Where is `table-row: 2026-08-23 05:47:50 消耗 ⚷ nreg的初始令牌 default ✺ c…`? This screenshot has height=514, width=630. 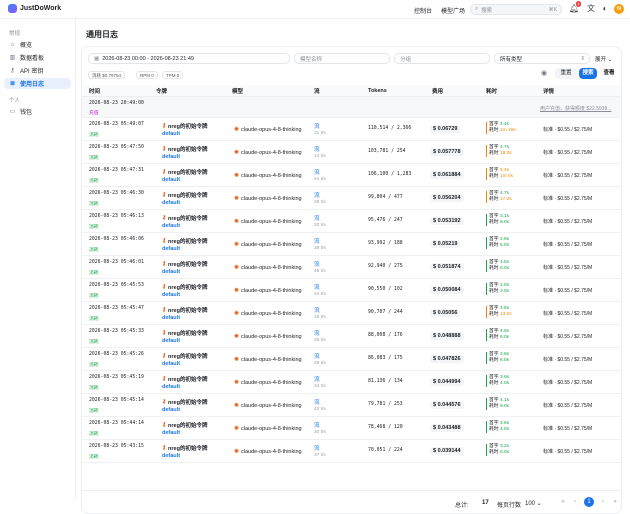 table-row: 2026-08-23 05:47:50 消耗 ⚷ nreg的初始令牌 default ✺ c… is located at coordinates (351, 152).